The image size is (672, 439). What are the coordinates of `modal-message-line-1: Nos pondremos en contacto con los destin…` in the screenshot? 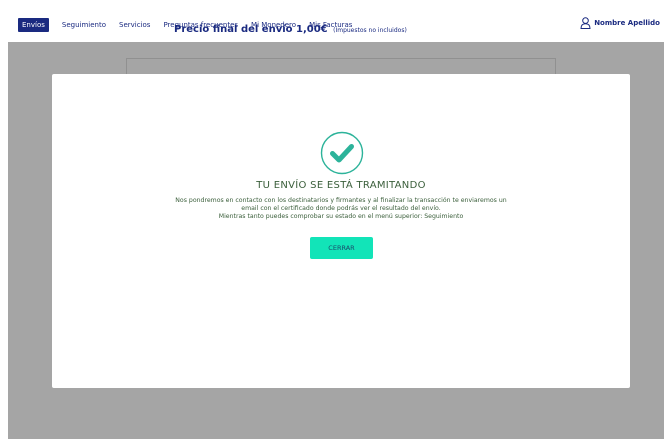 It's located at (341, 200).